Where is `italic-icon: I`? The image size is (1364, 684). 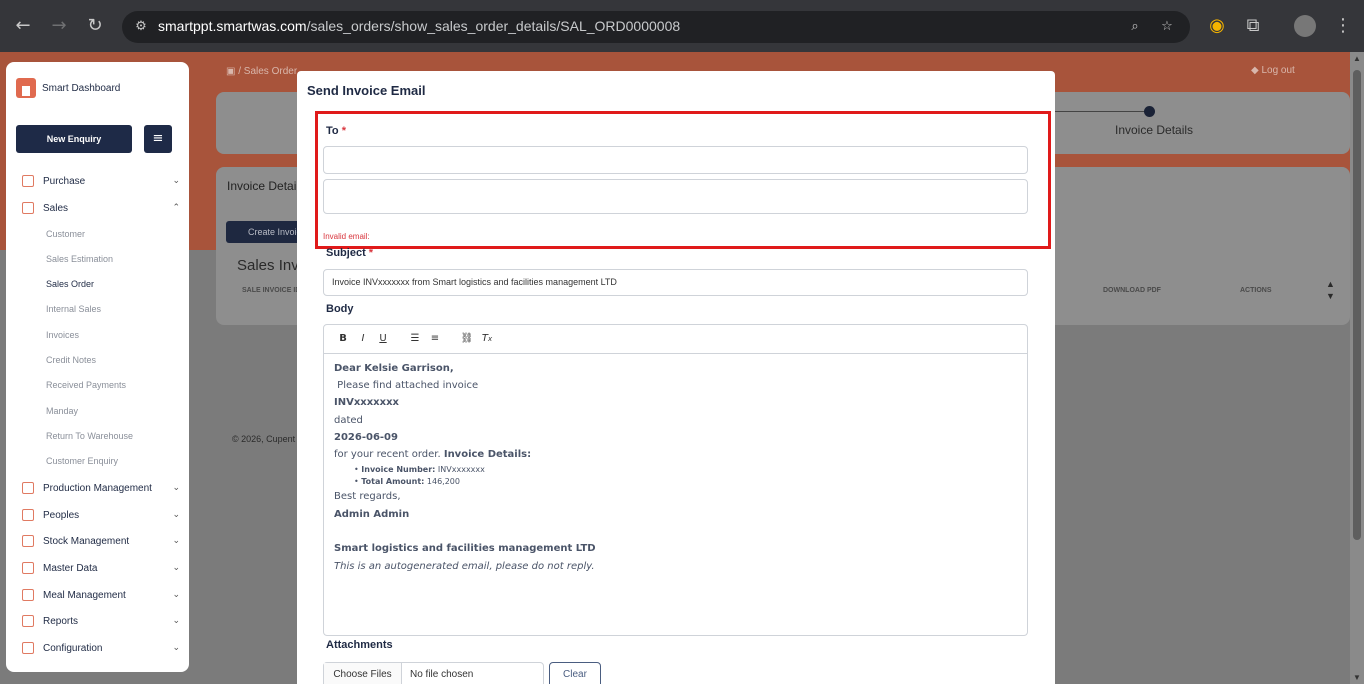
italic-icon: I is located at coordinates (363, 339).